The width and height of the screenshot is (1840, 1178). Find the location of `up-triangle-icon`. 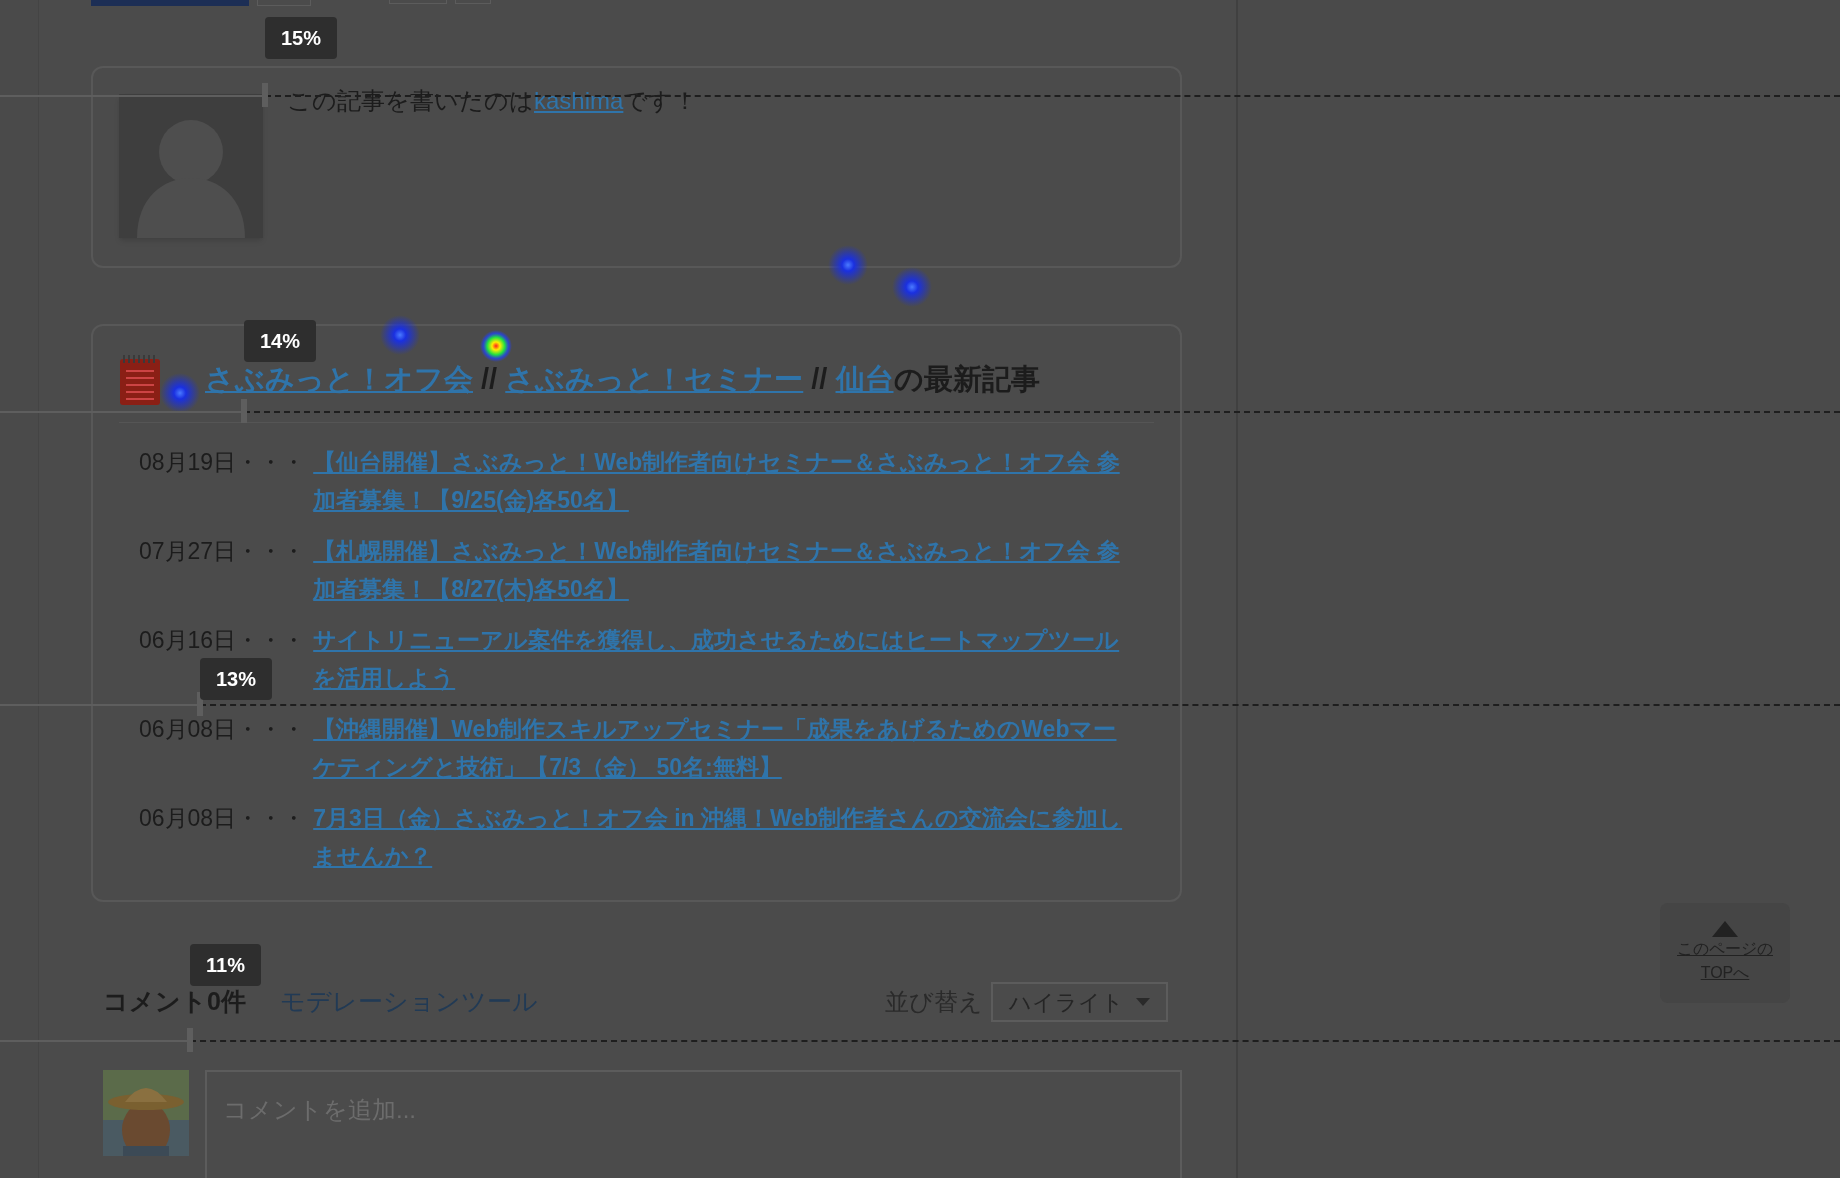

up-triangle-icon is located at coordinates (1725, 929).